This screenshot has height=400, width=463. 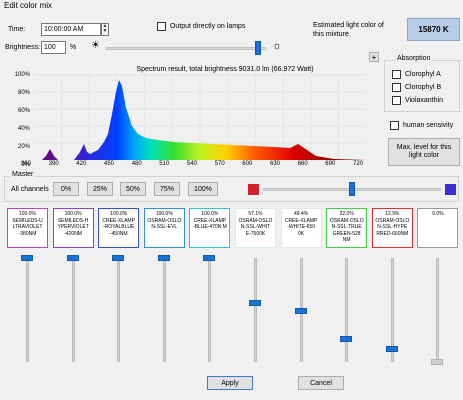 What do you see at coordinates (374, 57) in the screenshot?
I see `add-button: +` at bounding box center [374, 57].